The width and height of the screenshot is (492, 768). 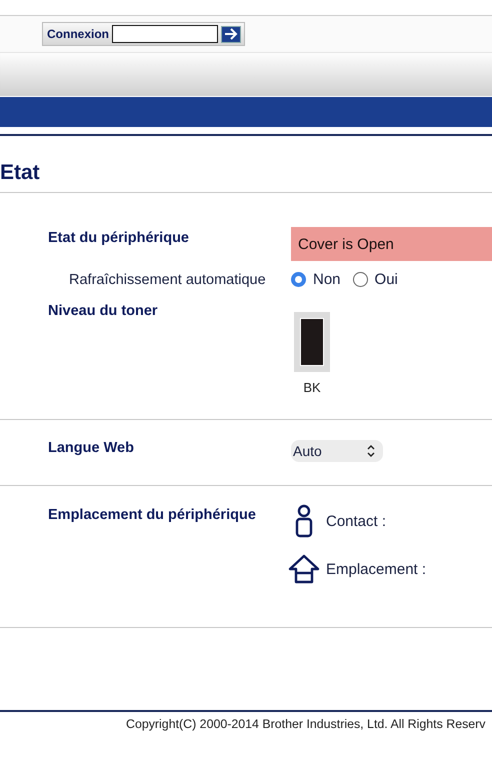 What do you see at coordinates (304, 569) in the screenshot?
I see `house-icon` at bounding box center [304, 569].